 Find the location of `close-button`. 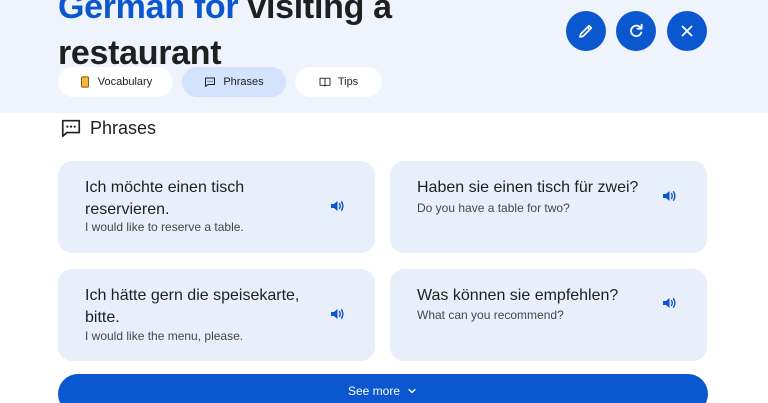

close-button is located at coordinates (687, 31).